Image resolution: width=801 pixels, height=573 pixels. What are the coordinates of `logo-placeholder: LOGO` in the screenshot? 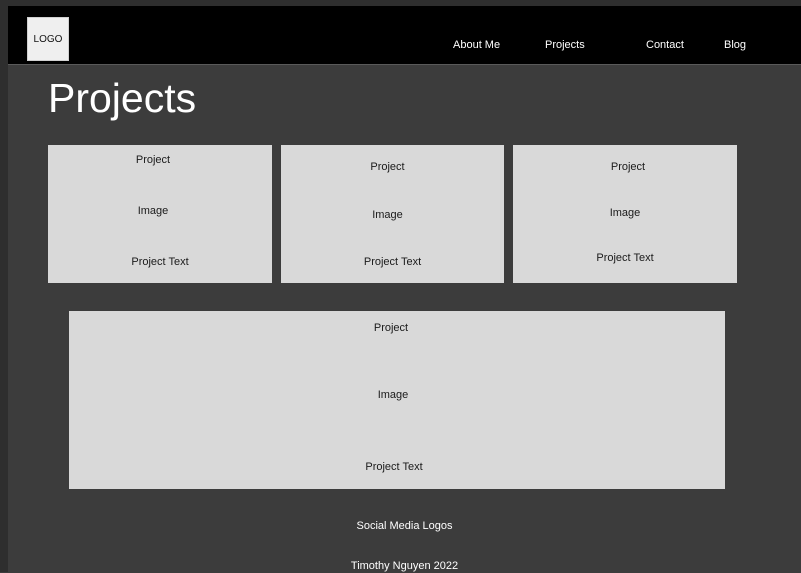 It's located at (48, 39).